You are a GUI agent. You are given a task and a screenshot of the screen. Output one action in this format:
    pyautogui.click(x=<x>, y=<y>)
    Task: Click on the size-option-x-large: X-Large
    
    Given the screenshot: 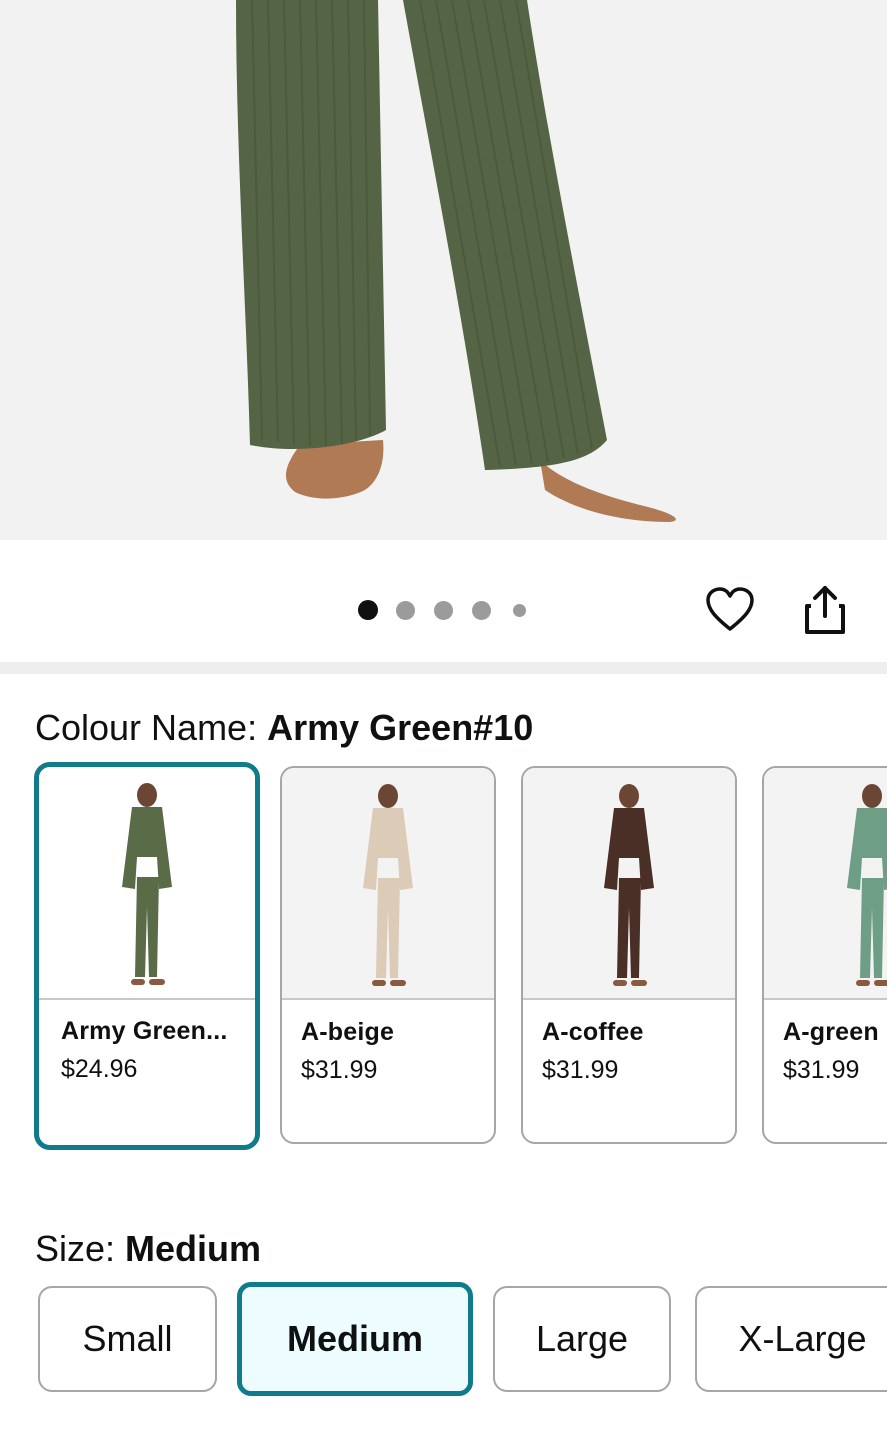 What is the action you would take?
    pyautogui.click(x=791, y=1339)
    